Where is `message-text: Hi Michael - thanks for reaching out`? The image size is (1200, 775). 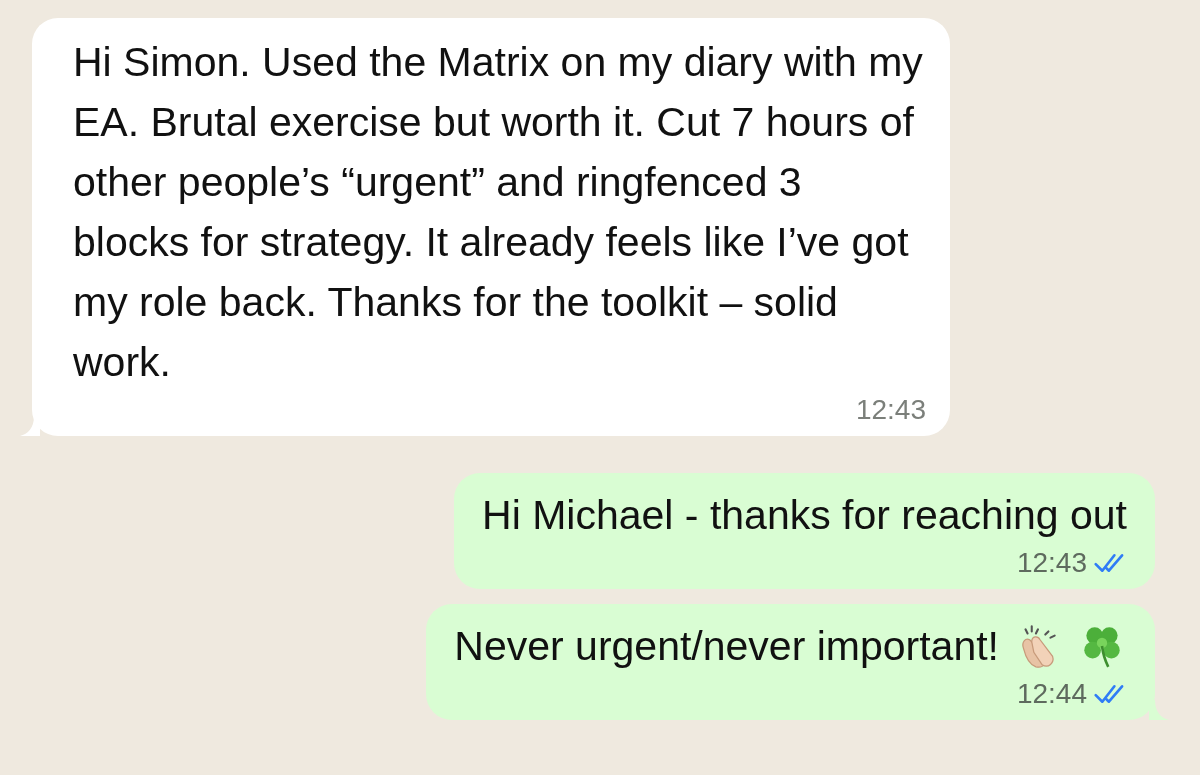 message-text: Hi Michael - thanks for reaching out is located at coordinates (804, 515).